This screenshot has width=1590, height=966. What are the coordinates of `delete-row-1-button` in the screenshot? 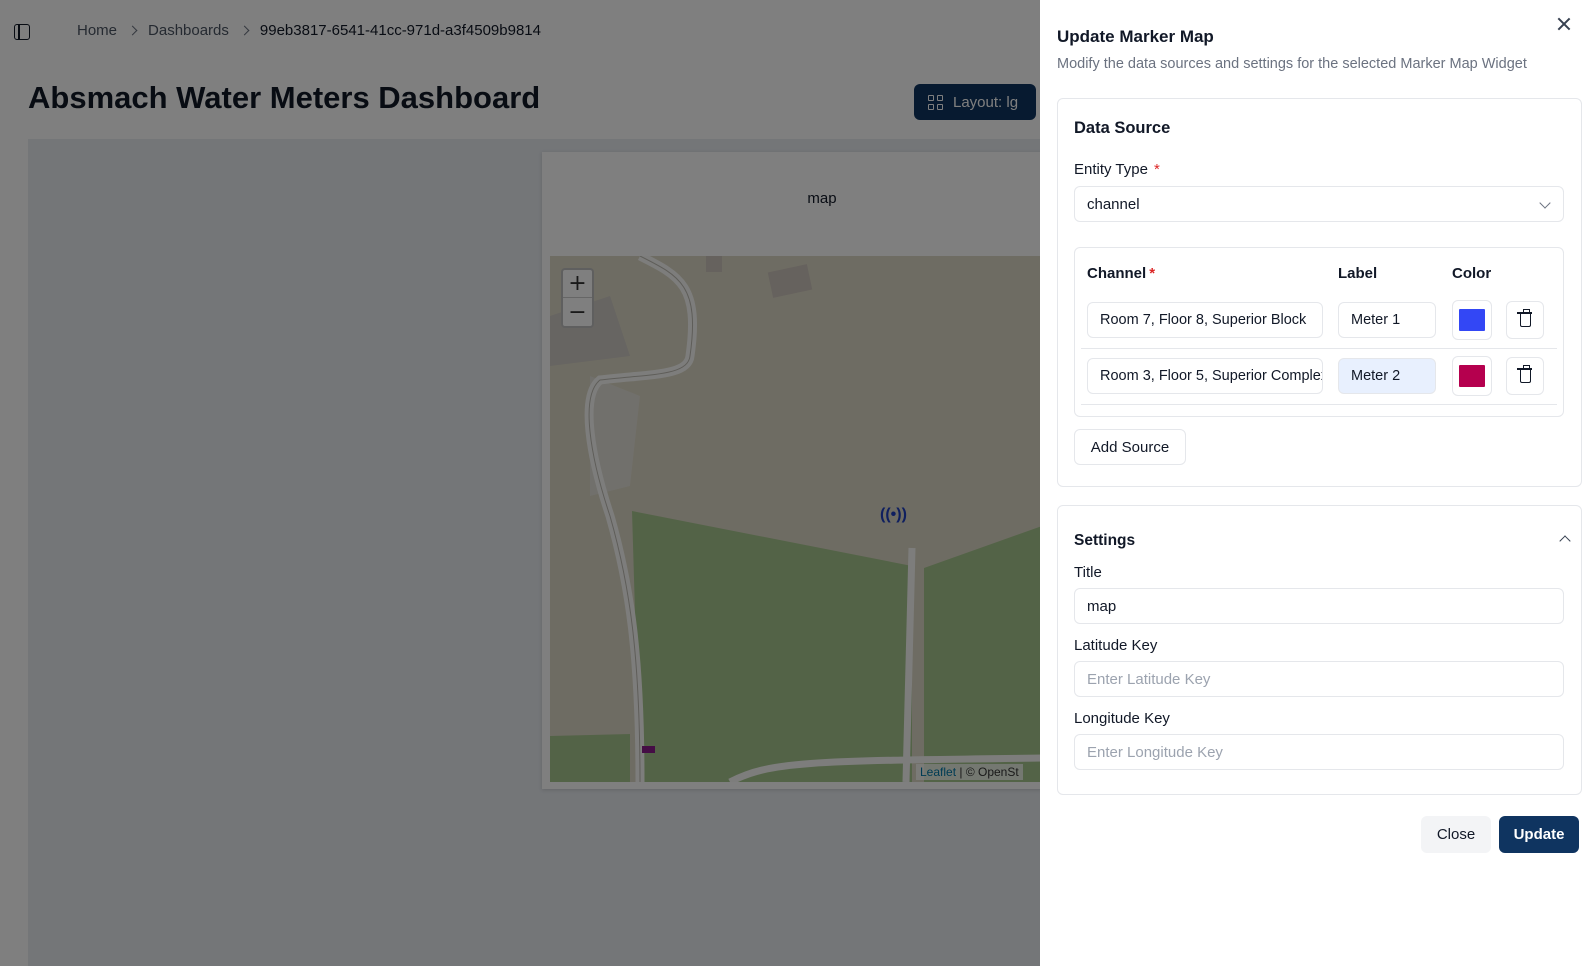 It's located at (1525, 320).